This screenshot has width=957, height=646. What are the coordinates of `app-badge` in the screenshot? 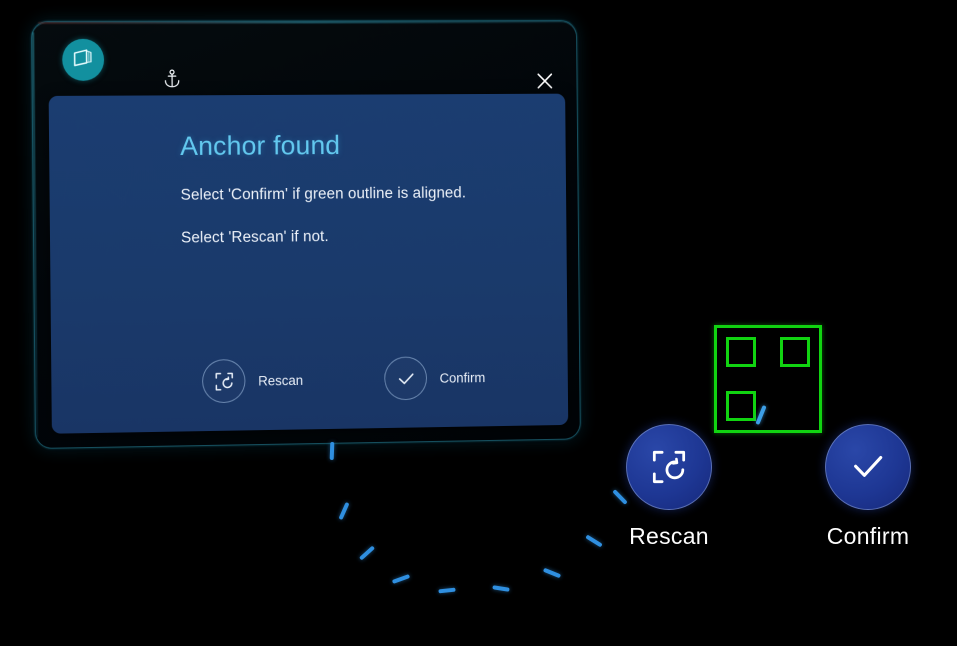 It's located at (83, 59).